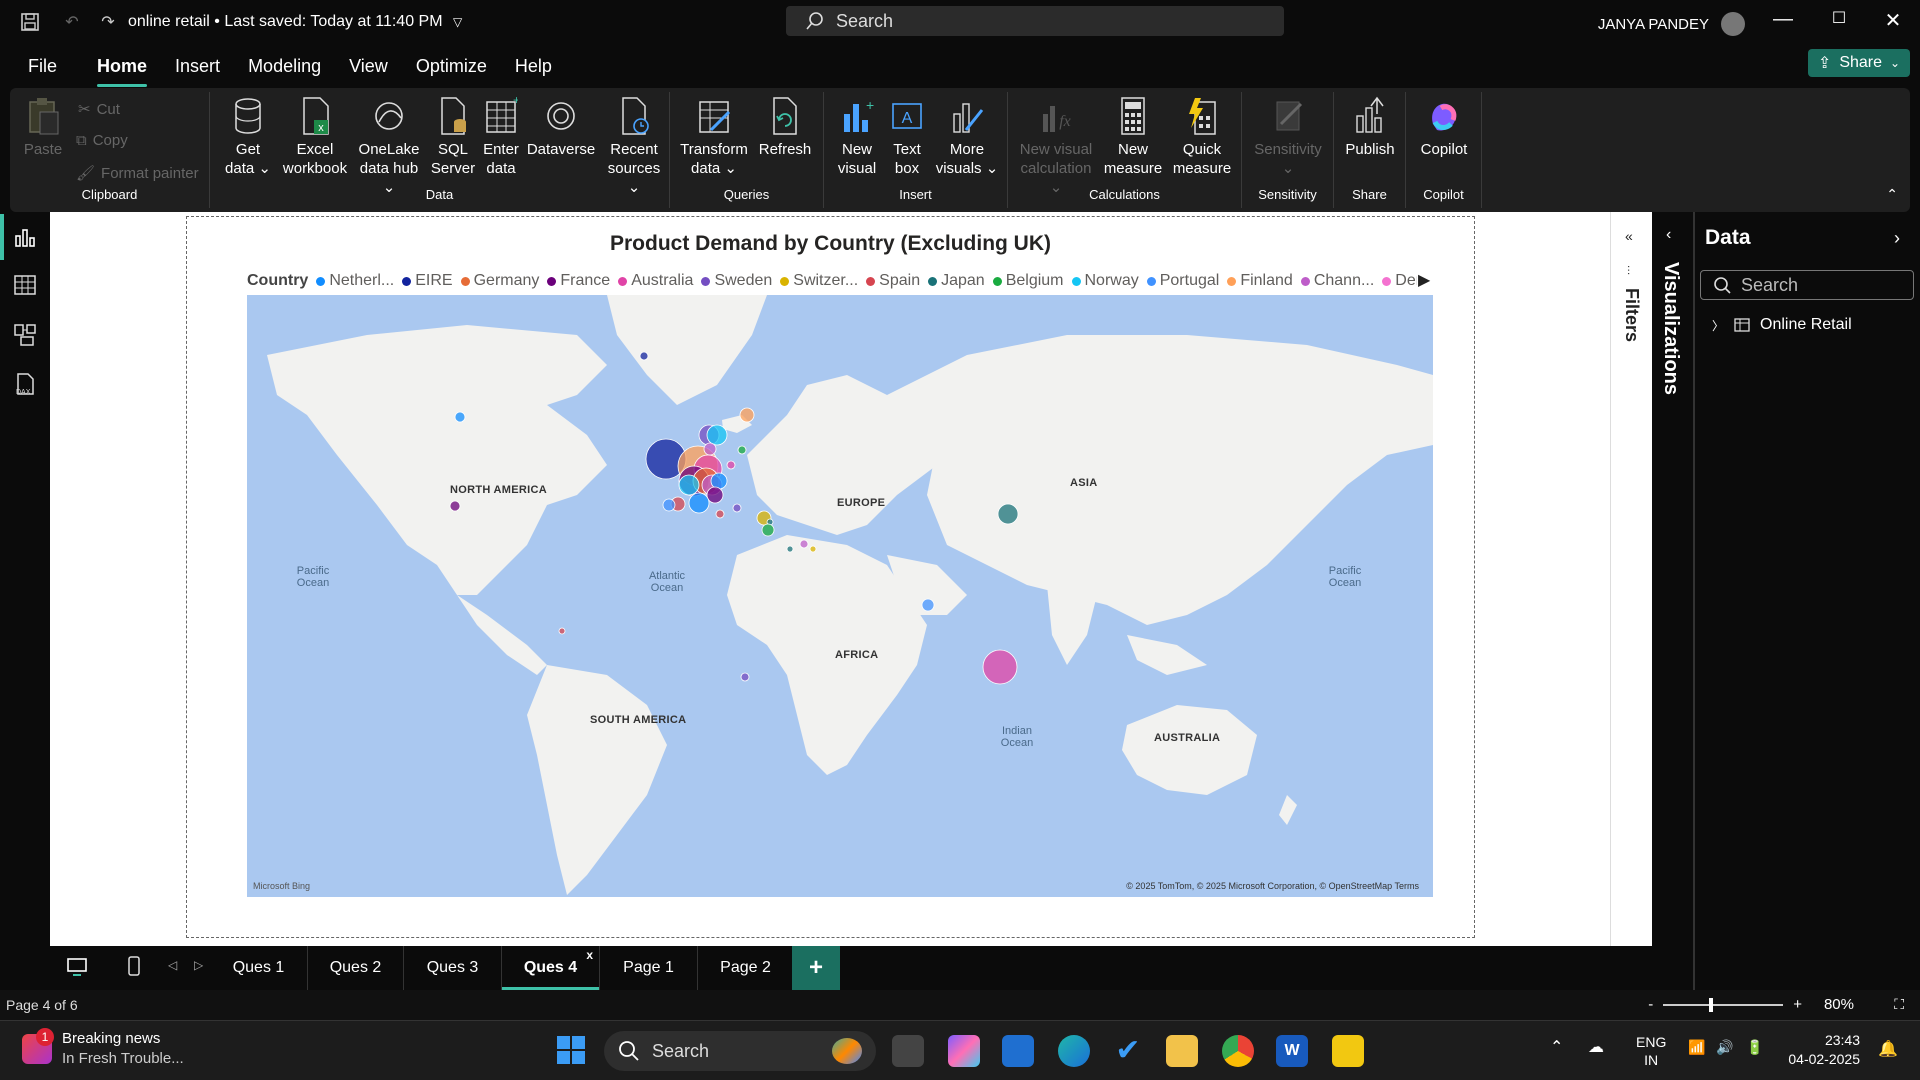  Describe the element at coordinates (72, 22) in the screenshot. I see `undo-icon: ↶` at that location.